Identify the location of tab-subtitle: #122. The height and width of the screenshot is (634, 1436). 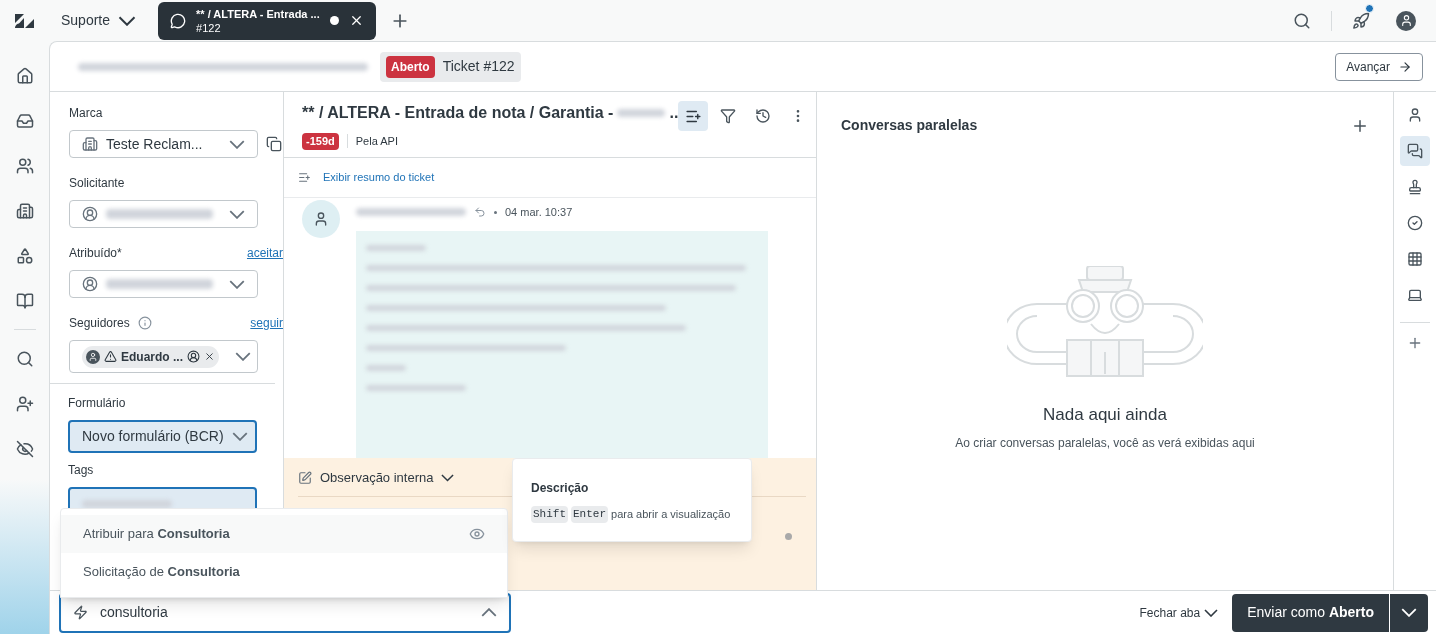
(209, 27).